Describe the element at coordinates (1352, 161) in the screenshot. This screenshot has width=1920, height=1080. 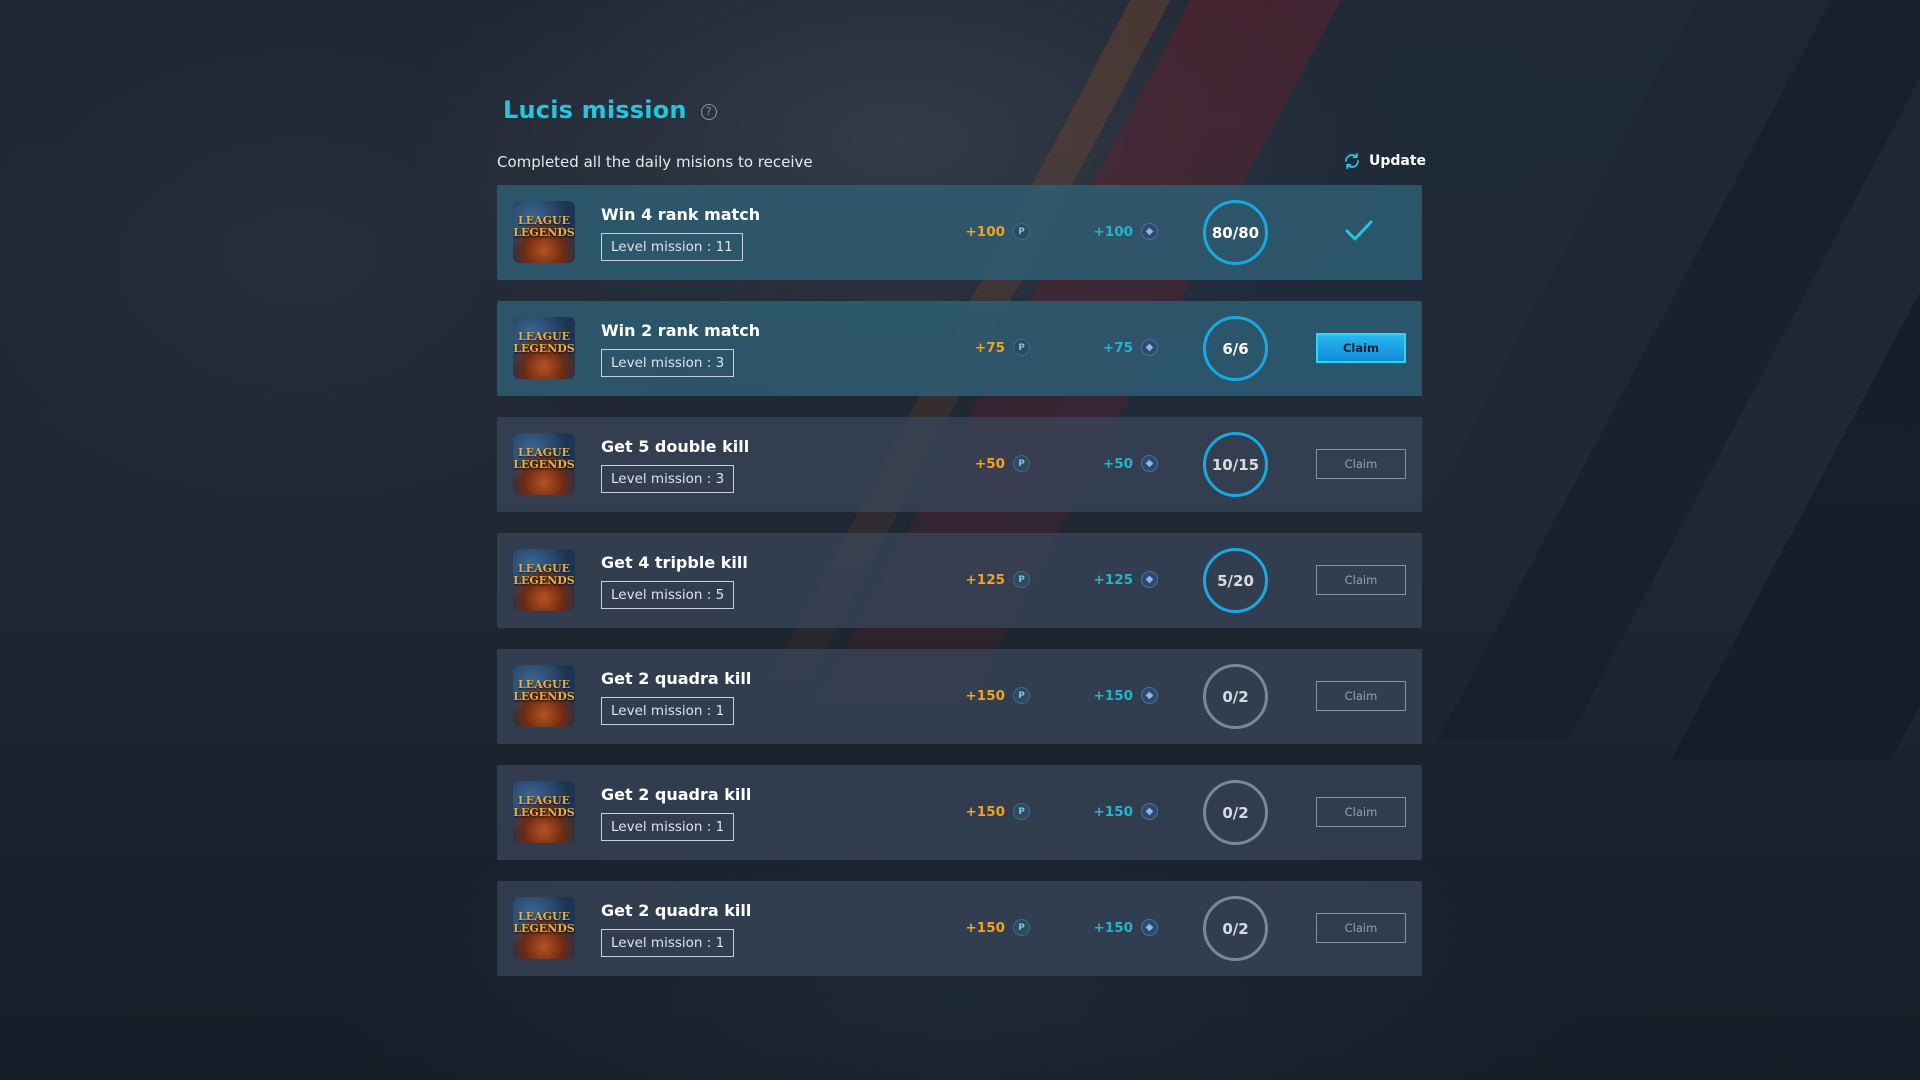
I see `refresh-icon` at that location.